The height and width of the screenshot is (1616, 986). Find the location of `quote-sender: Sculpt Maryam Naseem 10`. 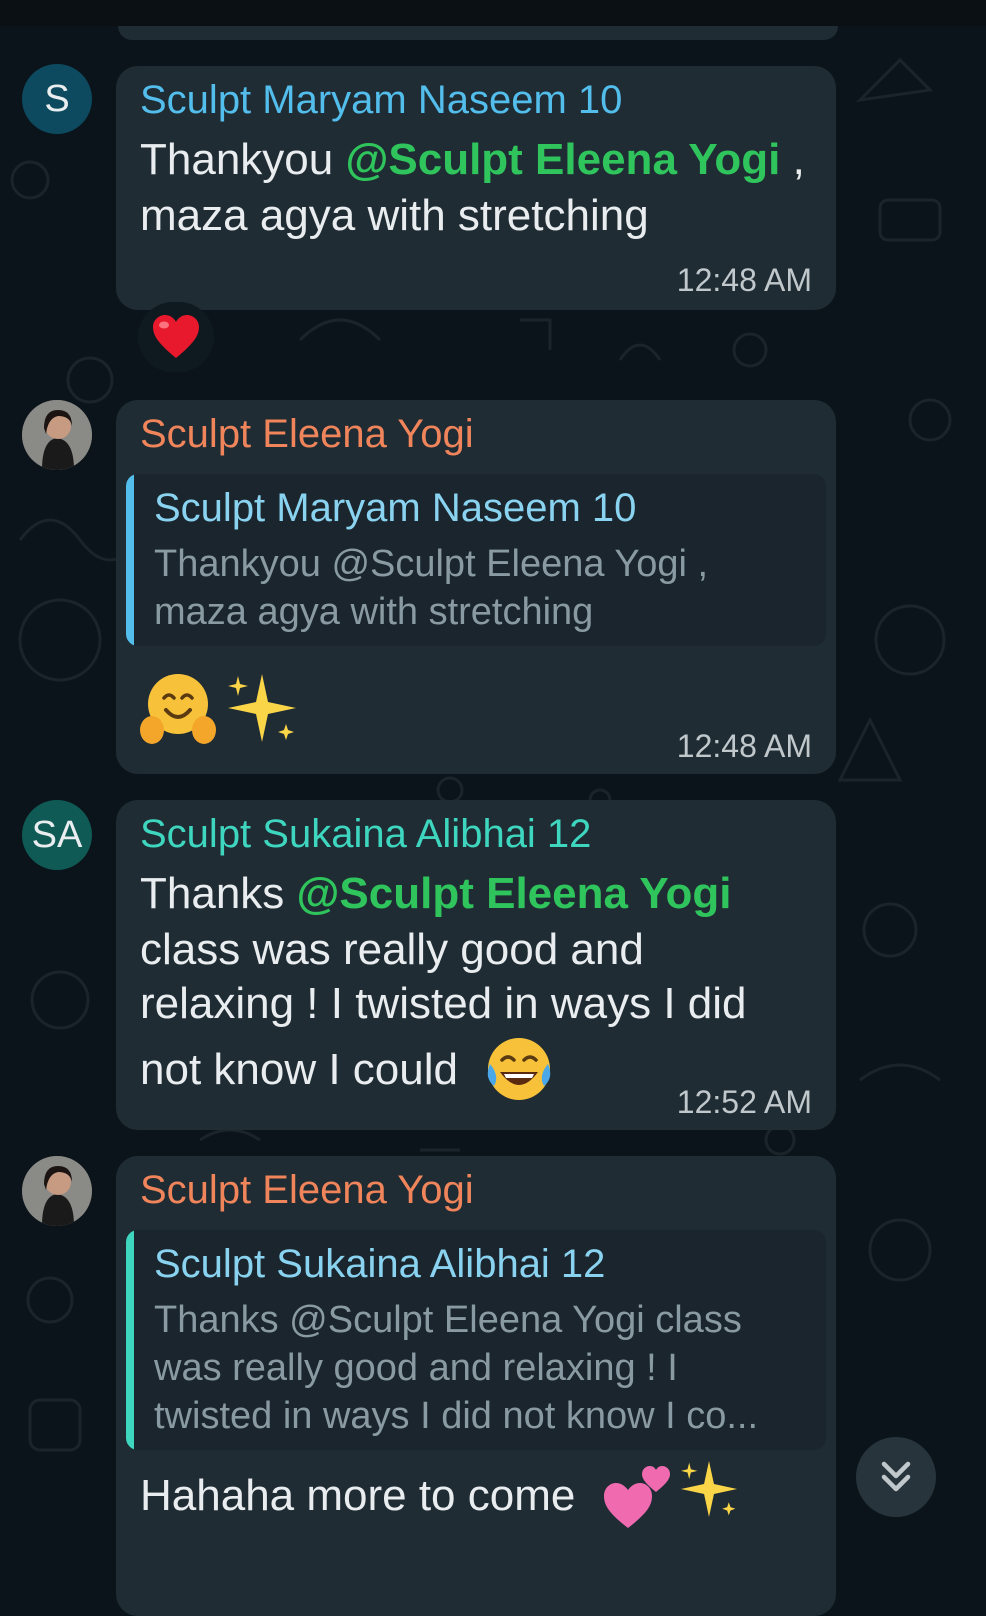

quote-sender: Sculpt Maryam Naseem 10 is located at coordinates (395, 508).